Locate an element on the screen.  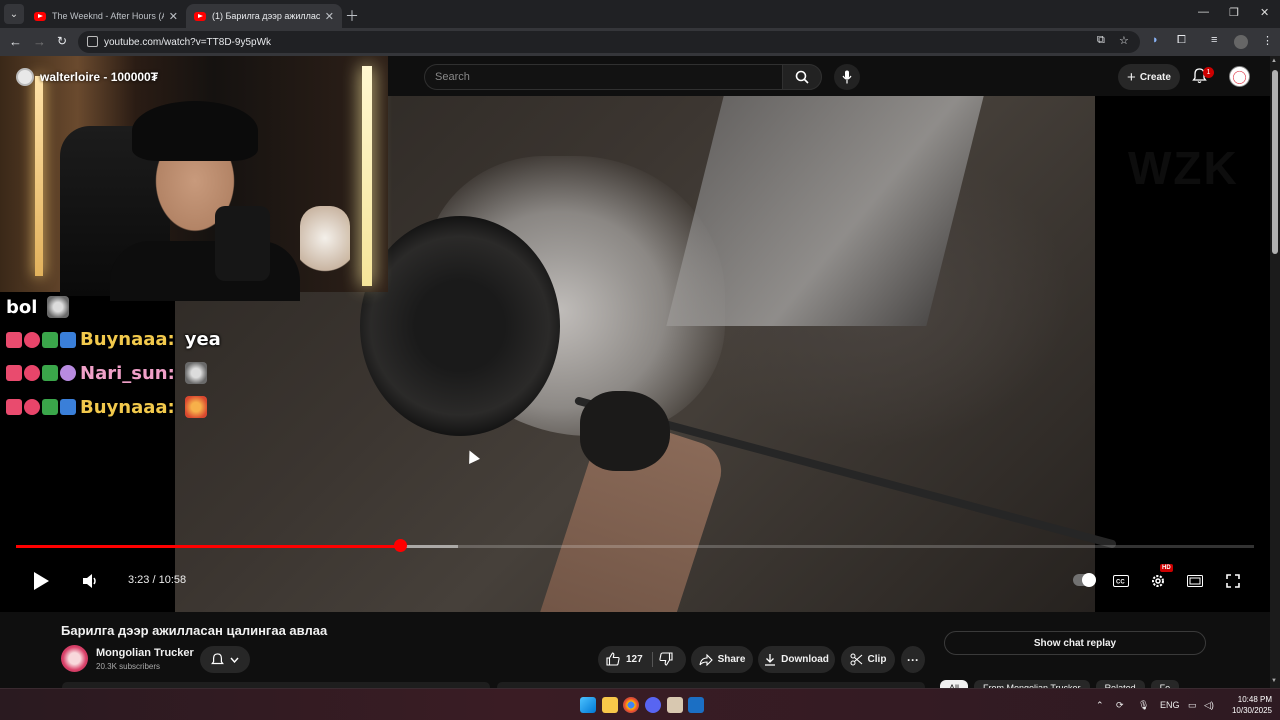
share-button: Share is located at coordinates (722, 659).